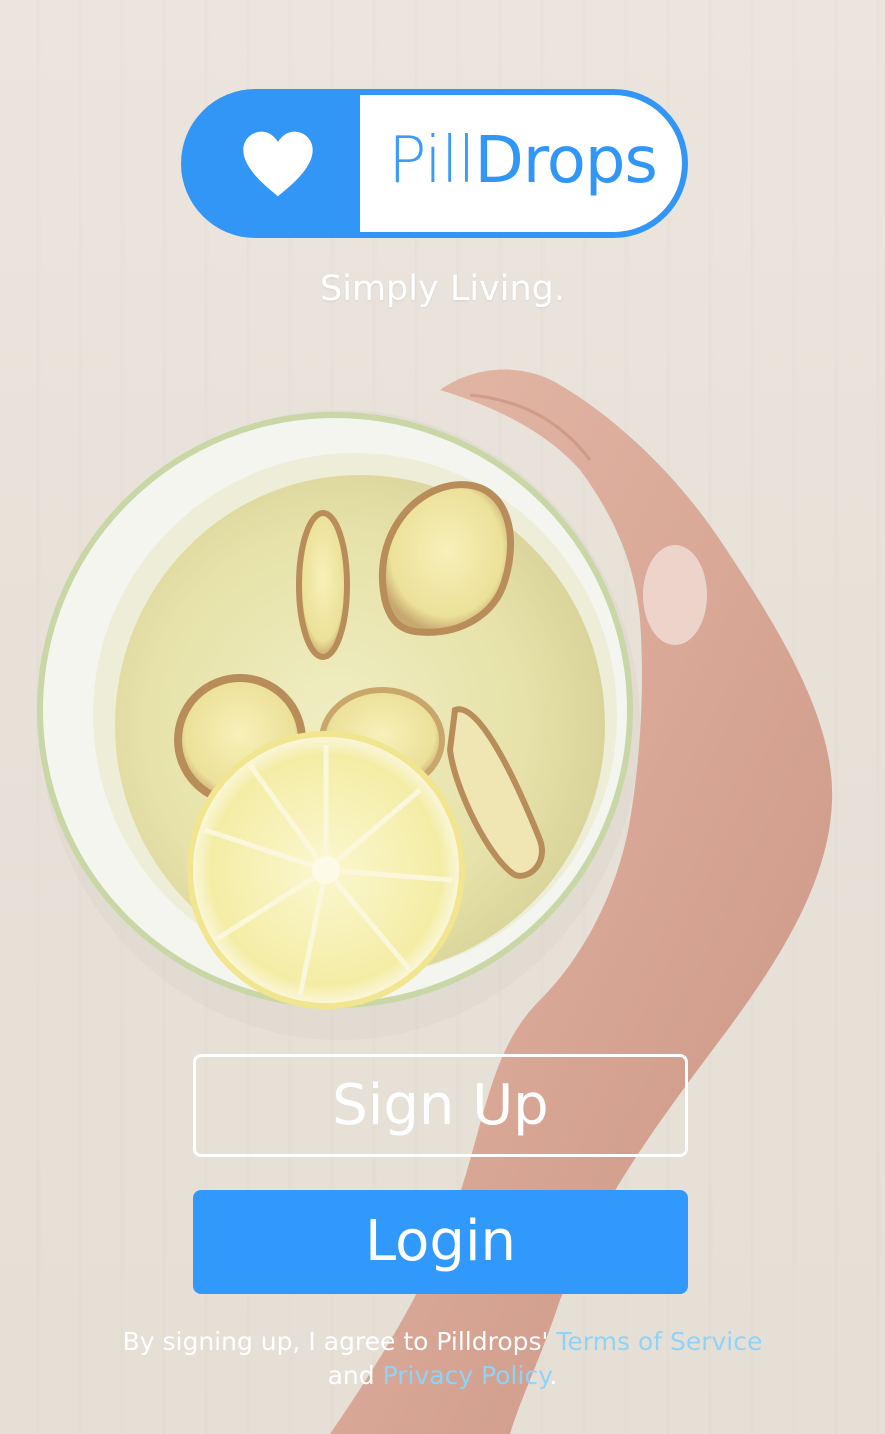 This screenshot has height=1434, width=885. I want to click on terms-of-service-link: Terms of Service, so click(659, 1341).